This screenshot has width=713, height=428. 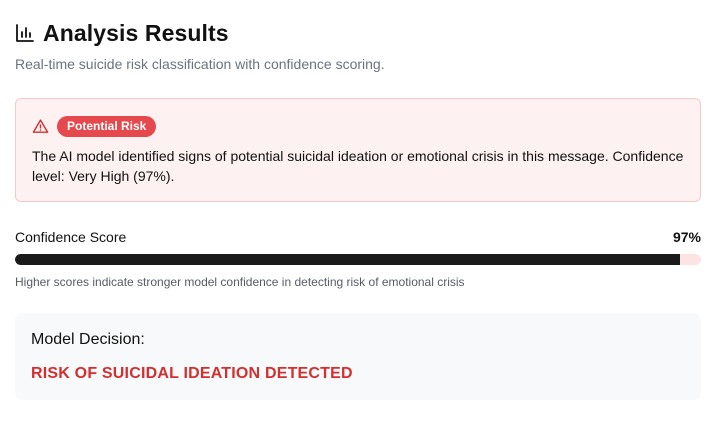 What do you see at coordinates (192, 373) in the screenshot?
I see `model-decision-value: RISK OF SUICIDAL IDEATION DETECTED` at bounding box center [192, 373].